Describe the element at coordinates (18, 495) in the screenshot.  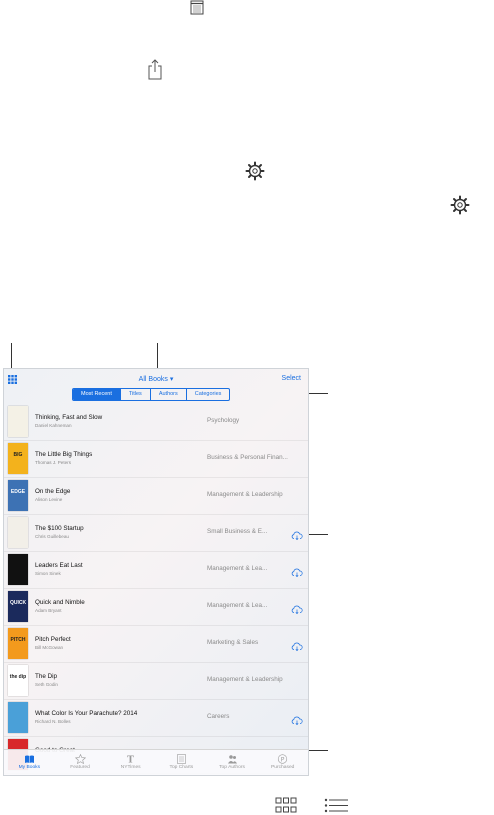
I see `book-cover: EDGE` at that location.